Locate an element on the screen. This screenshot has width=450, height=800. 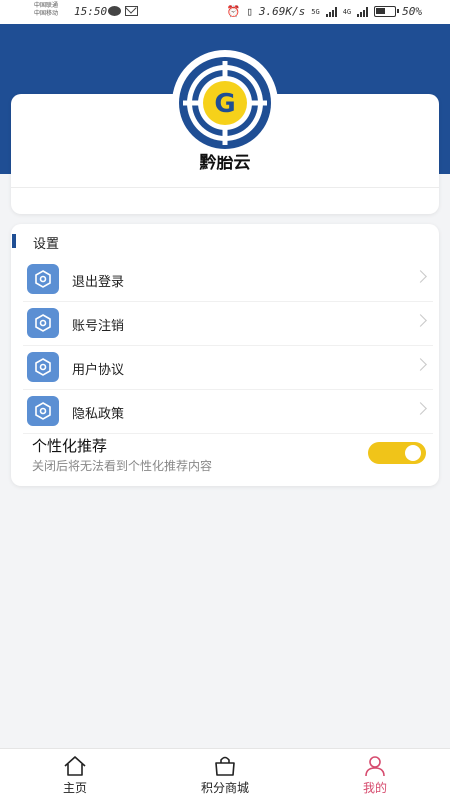
personalized-description: 关闭后将无法看到个性化推荐内容 is located at coordinates (122, 466).